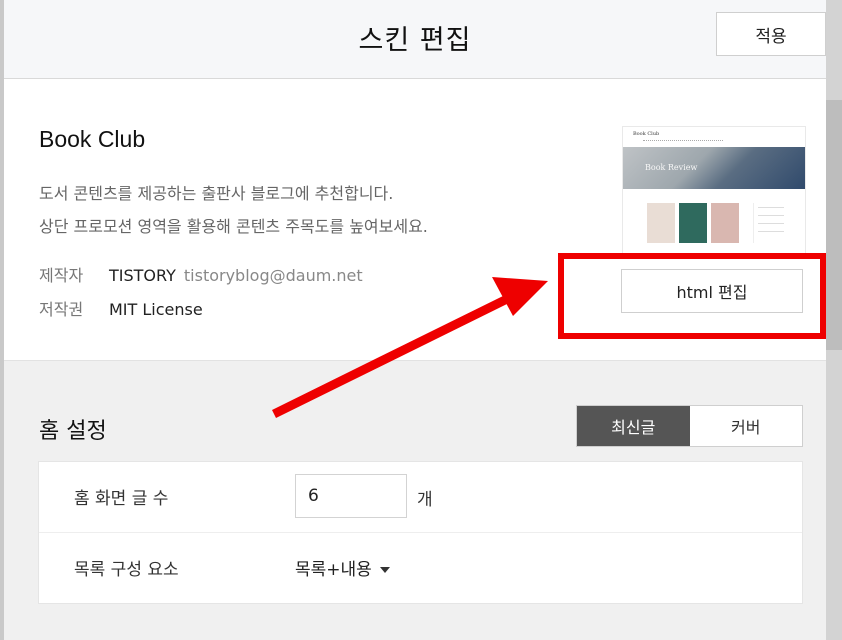 This screenshot has width=842, height=640. I want to click on license-value: MIT License, so click(156, 309).